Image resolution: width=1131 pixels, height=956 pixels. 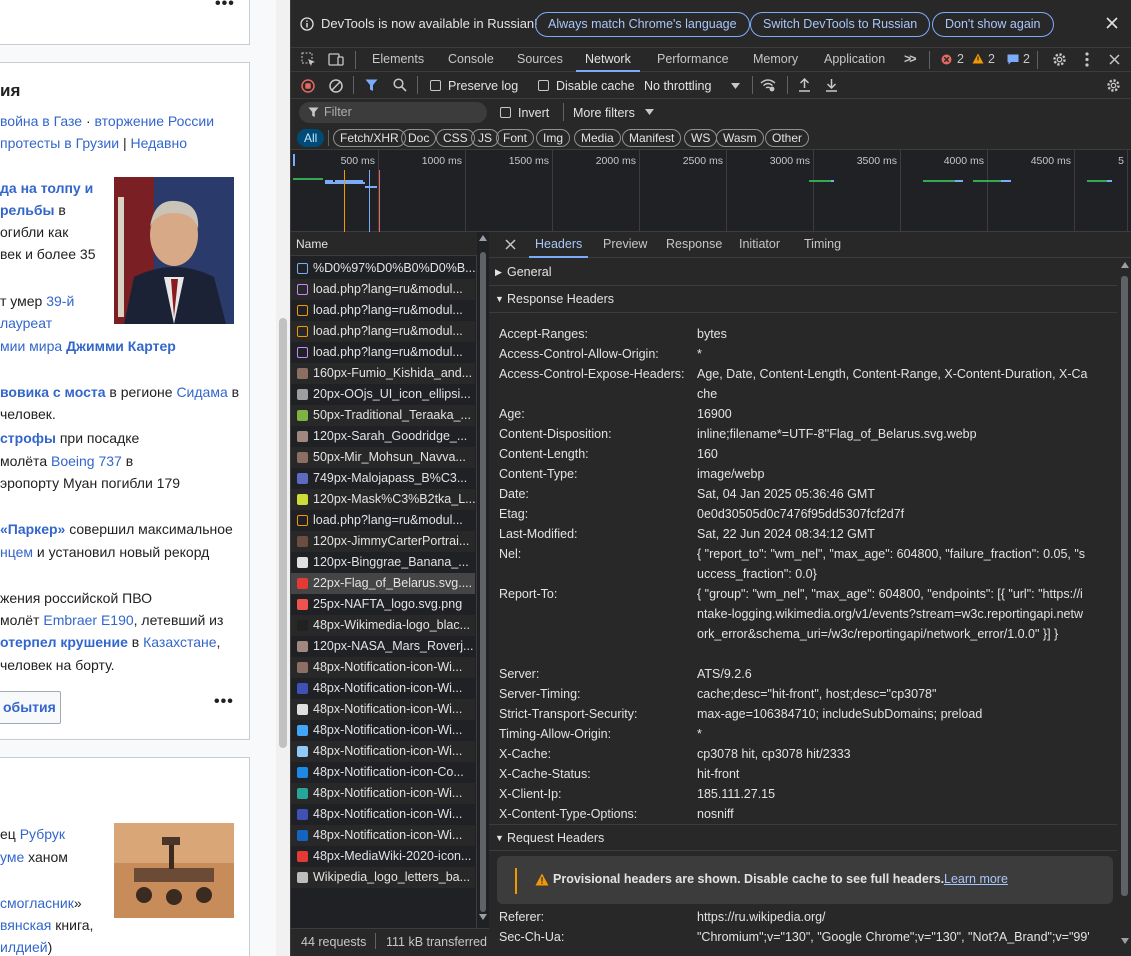 What do you see at coordinates (553, 138) in the screenshot?
I see `type-img-button: Img` at bounding box center [553, 138].